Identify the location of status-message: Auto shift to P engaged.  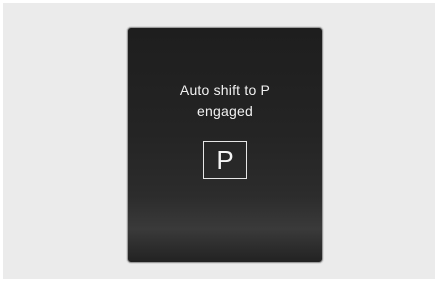
(225, 101).